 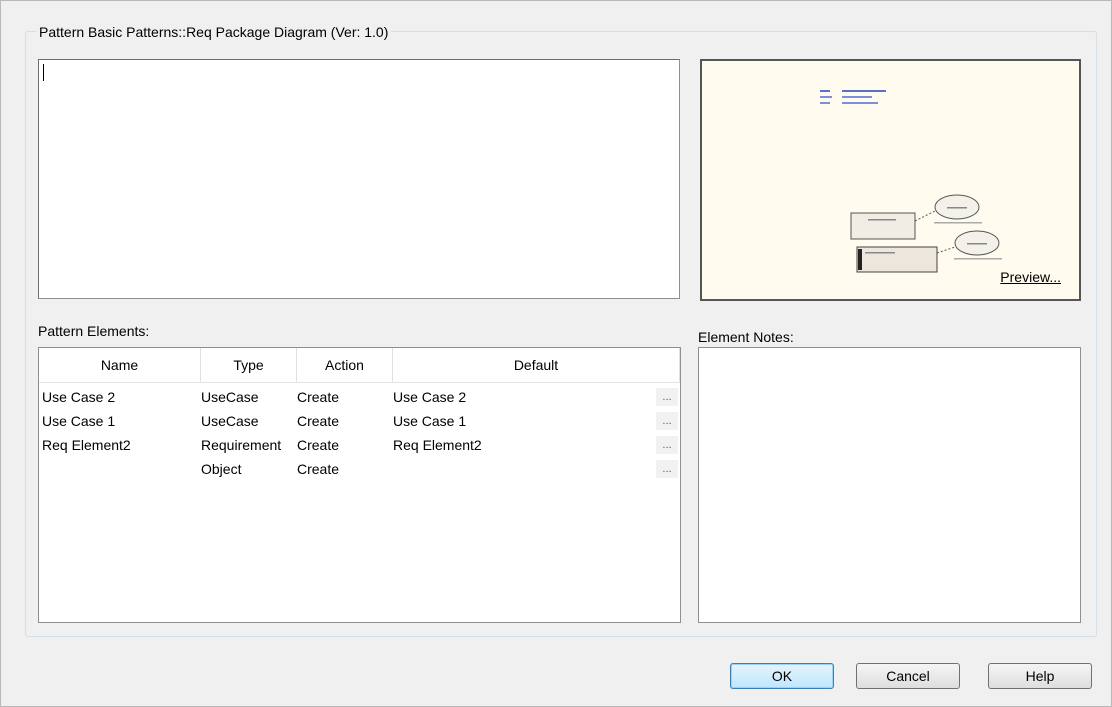 I want to click on pattern-elements-label: Pattern Elements:, so click(x=94, y=331).